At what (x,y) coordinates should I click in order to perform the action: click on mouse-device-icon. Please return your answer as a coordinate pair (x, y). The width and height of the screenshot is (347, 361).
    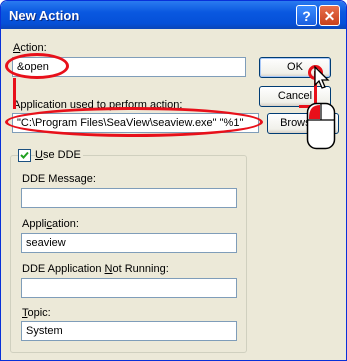
    Looking at the image, I should click on (321, 126).